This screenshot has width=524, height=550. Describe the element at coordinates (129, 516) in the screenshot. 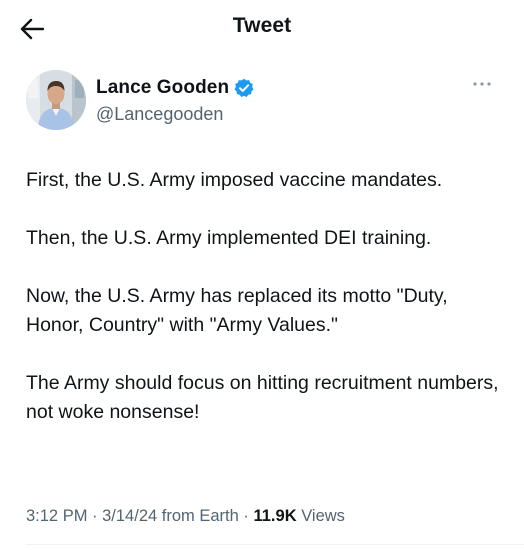

I see `tweet-date: 3/14/24` at that location.